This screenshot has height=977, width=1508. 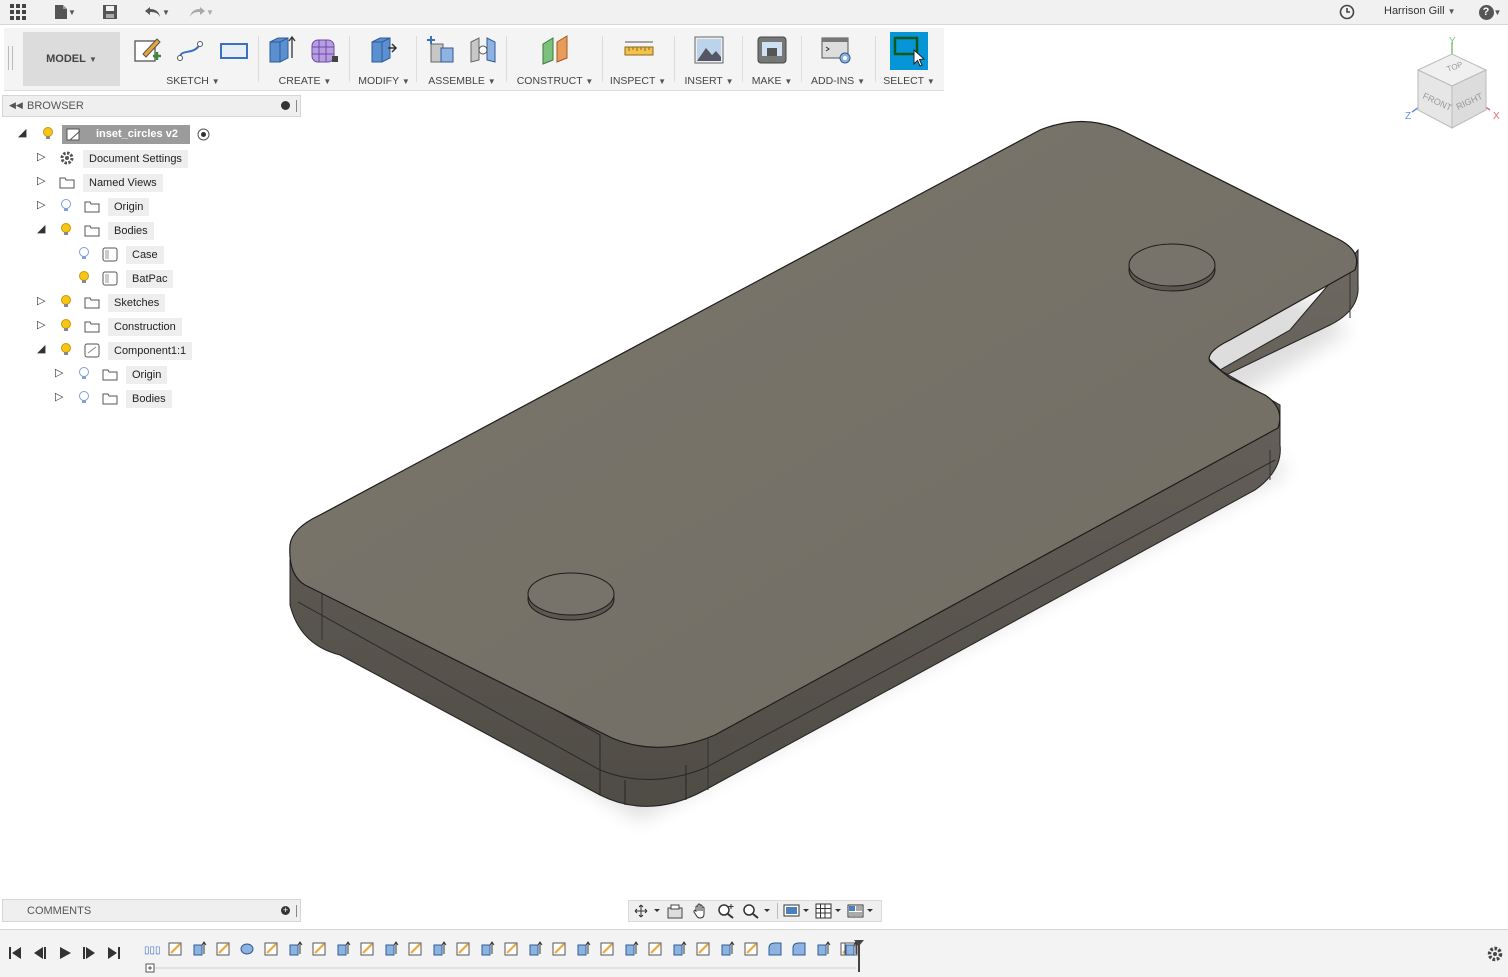 I want to click on modify-group-label: MODIFY ▼, so click(x=384, y=81).